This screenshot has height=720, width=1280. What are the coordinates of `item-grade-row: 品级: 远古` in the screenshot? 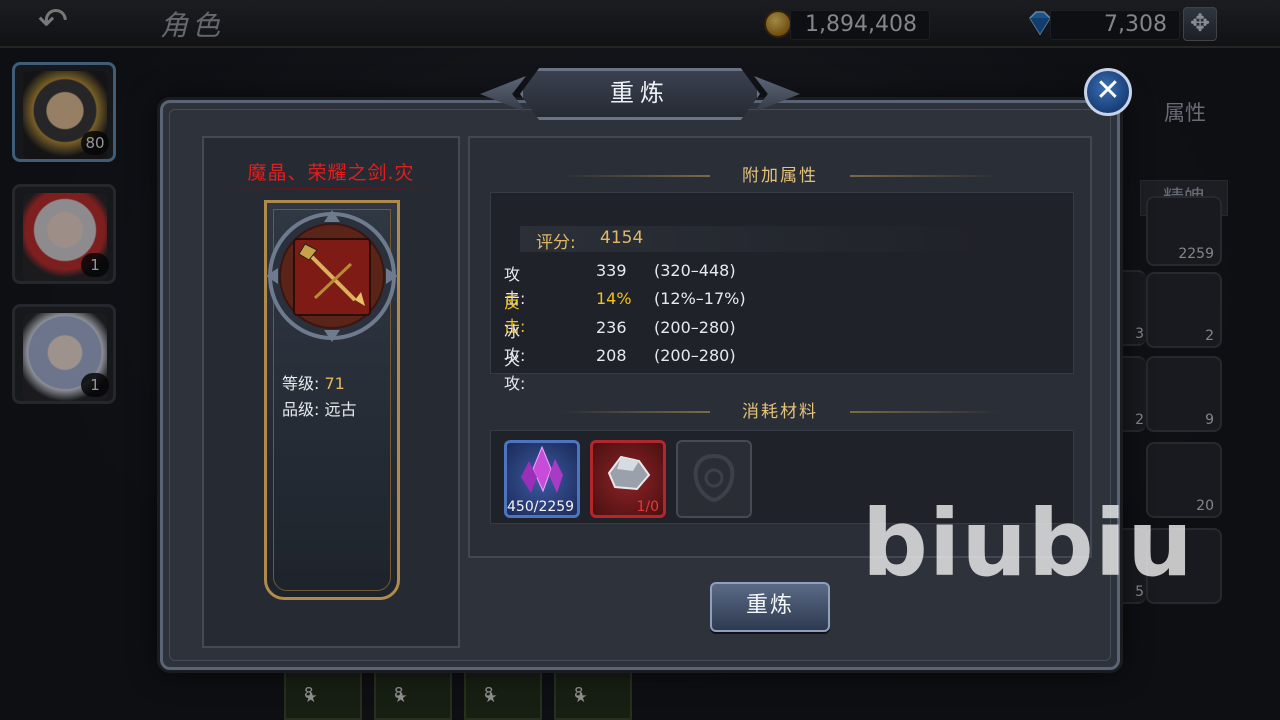 It's located at (319, 408).